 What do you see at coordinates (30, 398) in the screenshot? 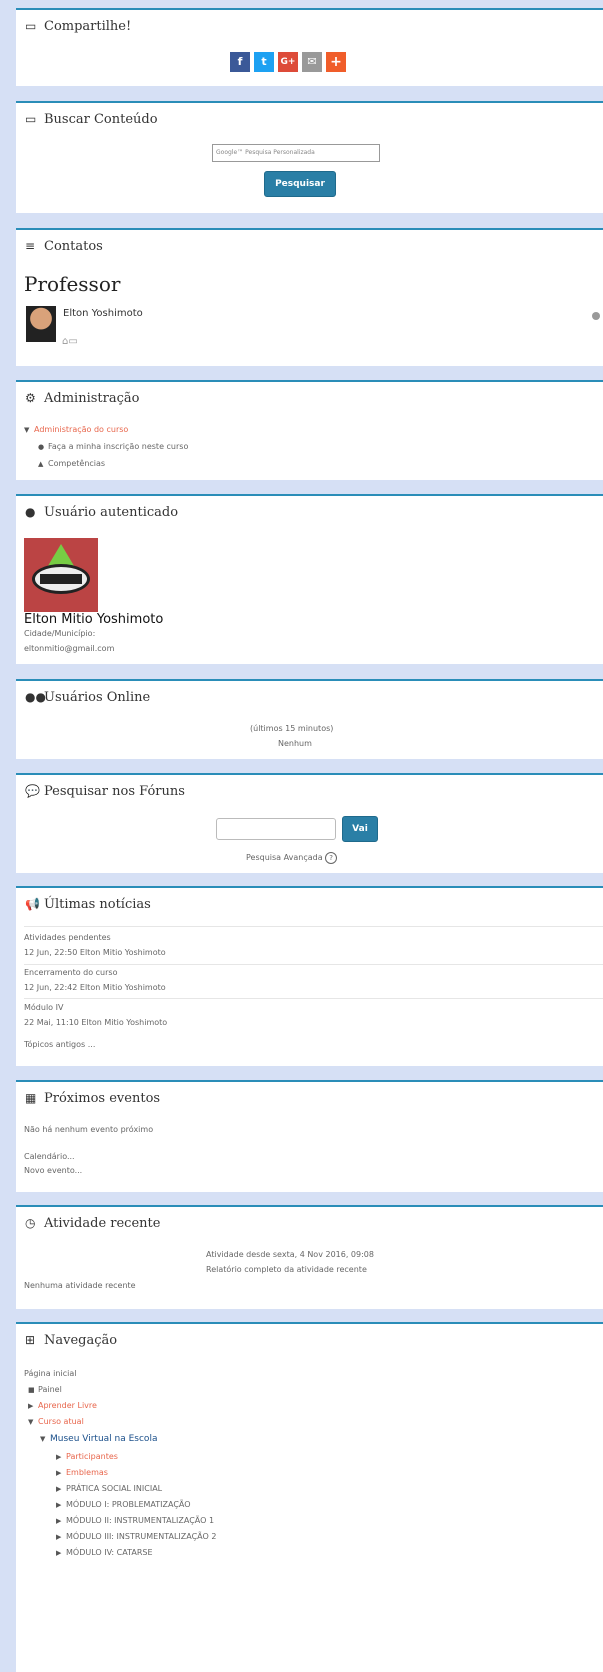
I see `gears-icon: ⚙` at bounding box center [30, 398].